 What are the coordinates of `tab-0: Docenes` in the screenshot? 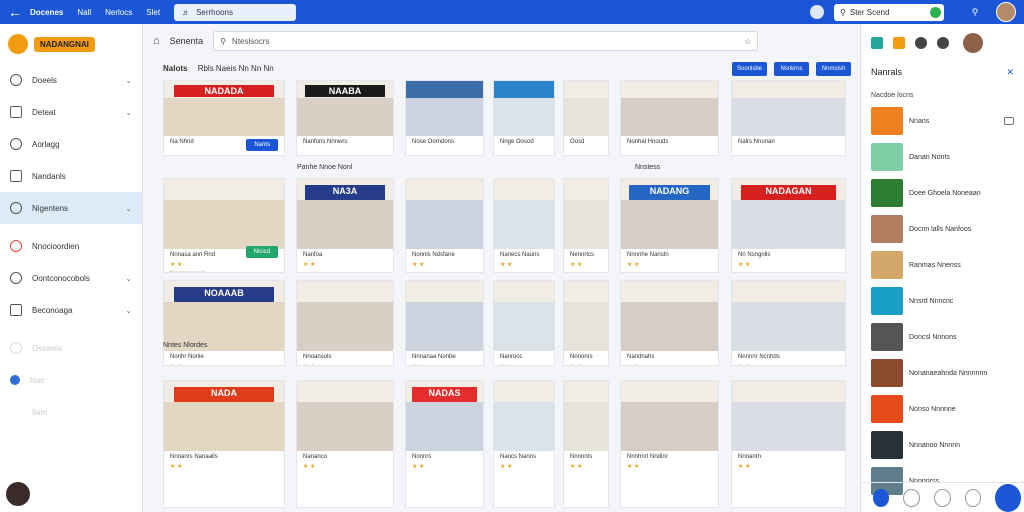 It's located at (46, 12).